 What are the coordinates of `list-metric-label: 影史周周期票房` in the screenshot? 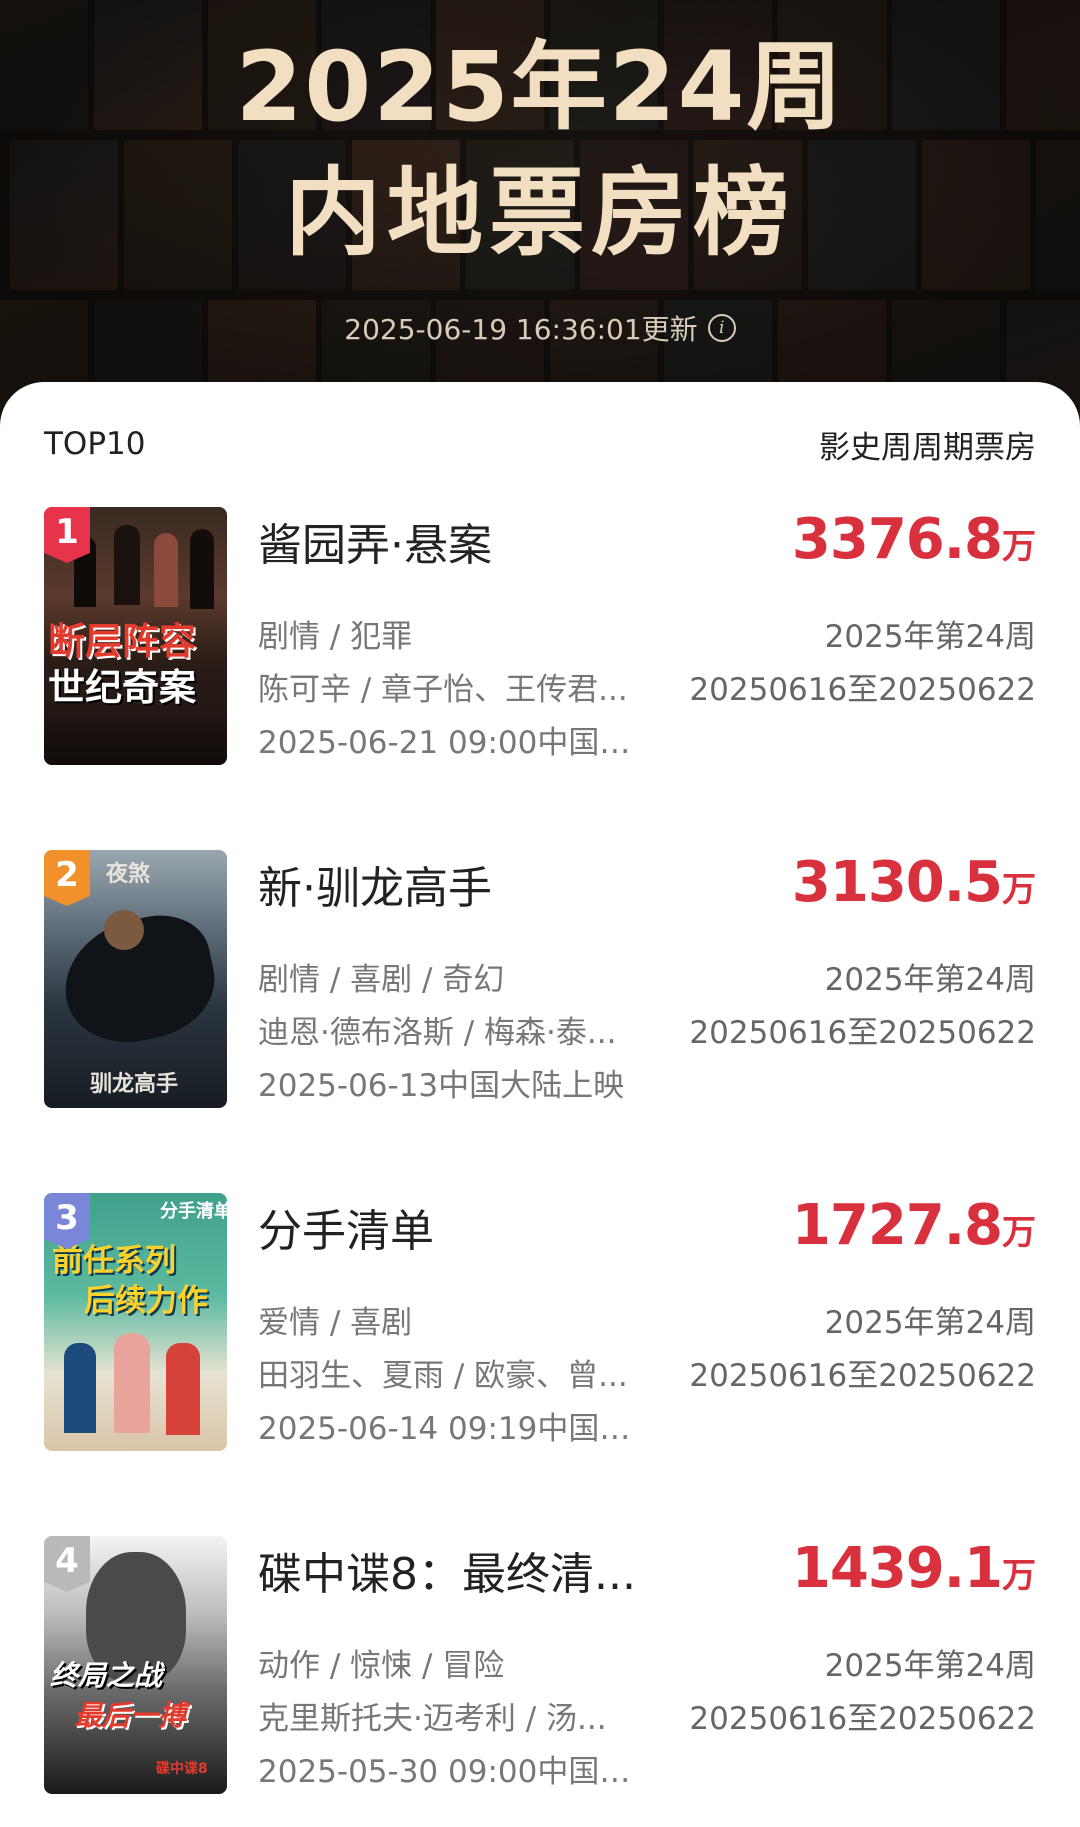 It's located at (927, 447).